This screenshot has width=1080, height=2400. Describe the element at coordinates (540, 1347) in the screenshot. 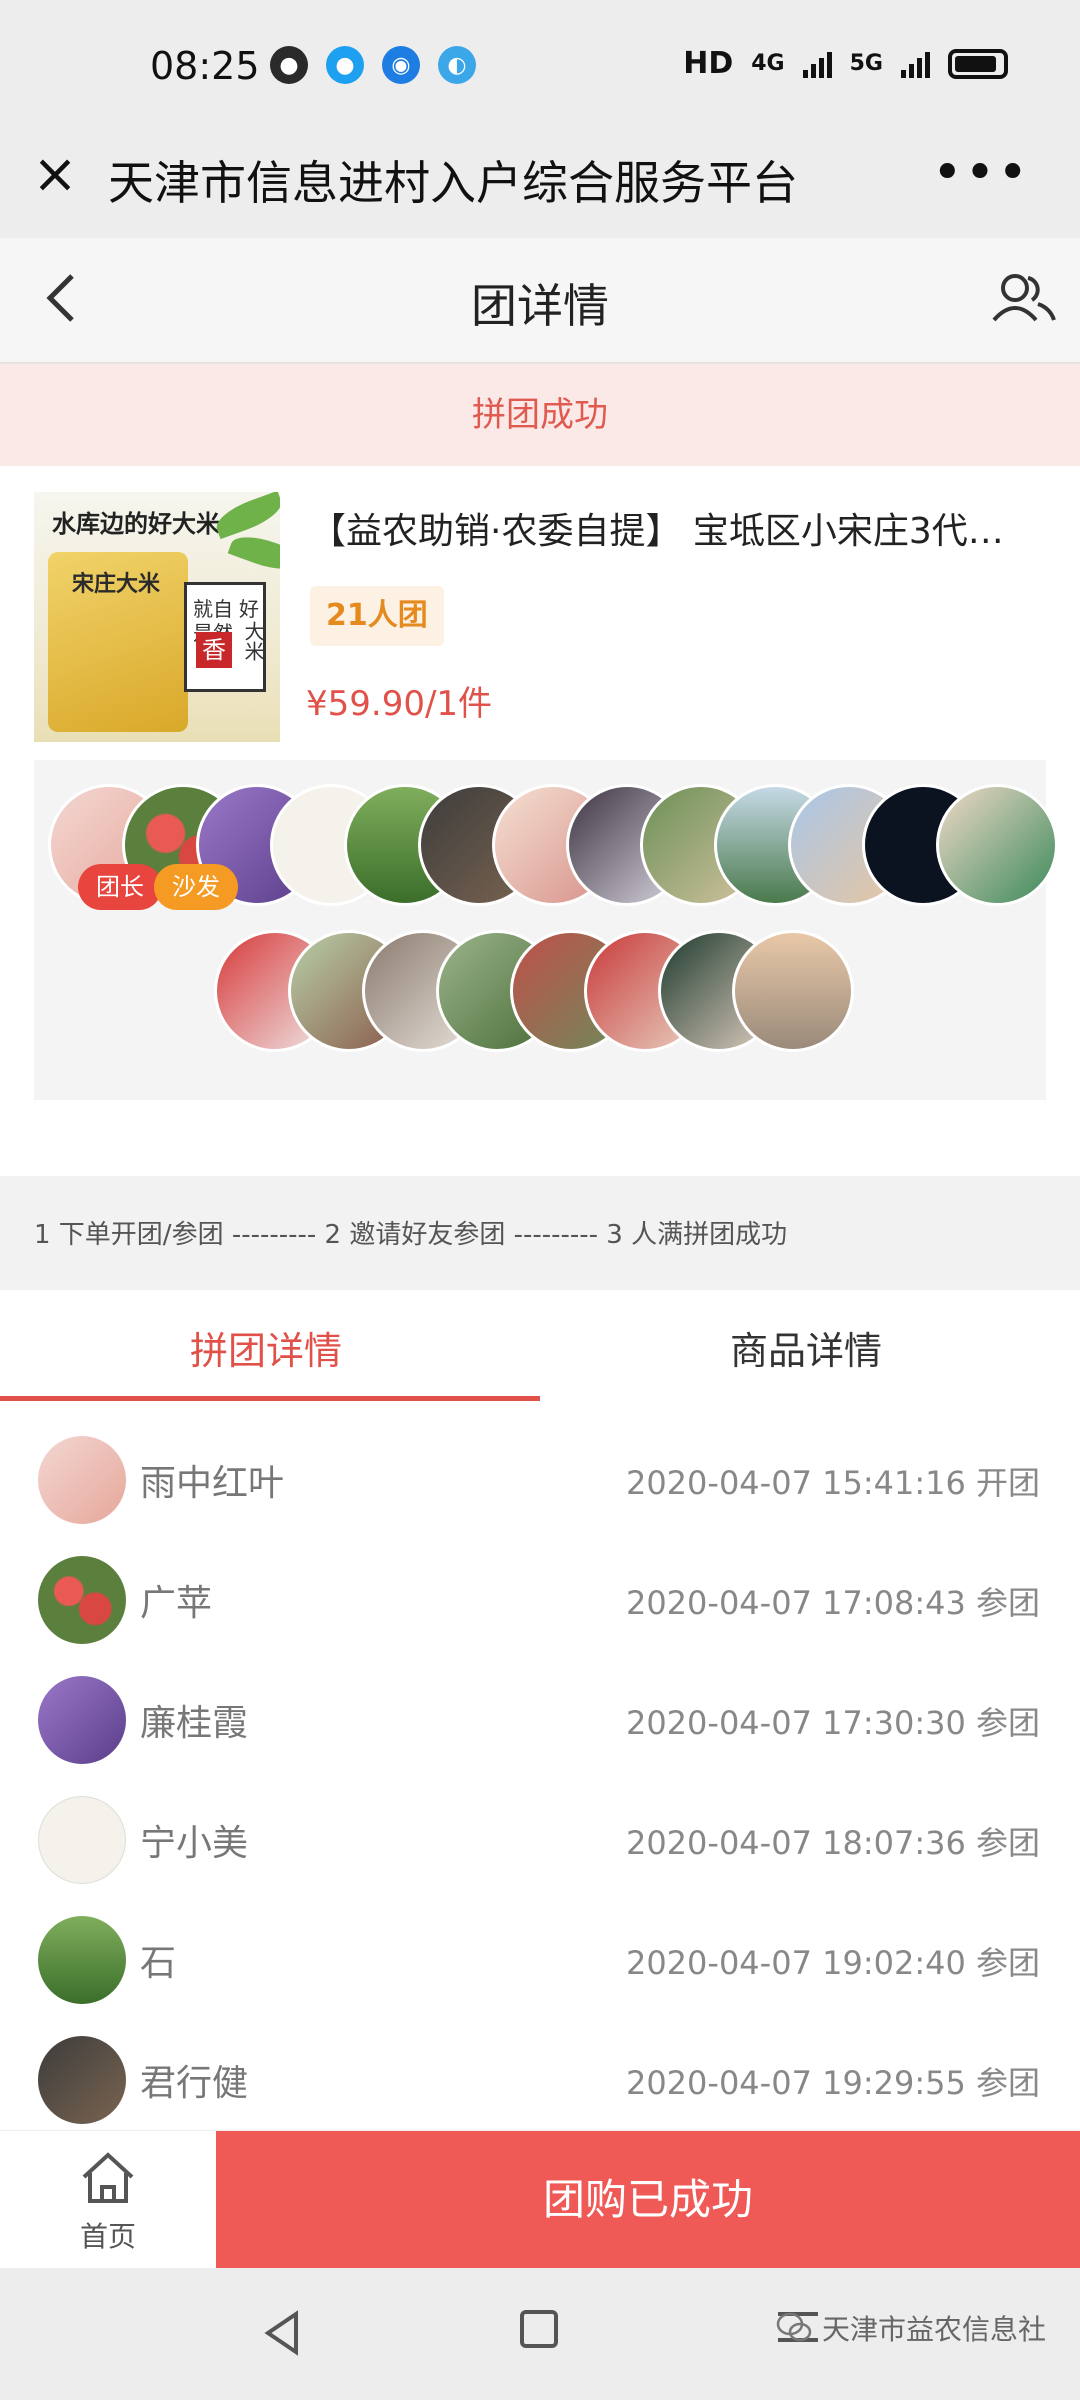

I see `detail-tabs: 拼团详情 商品详情` at that location.